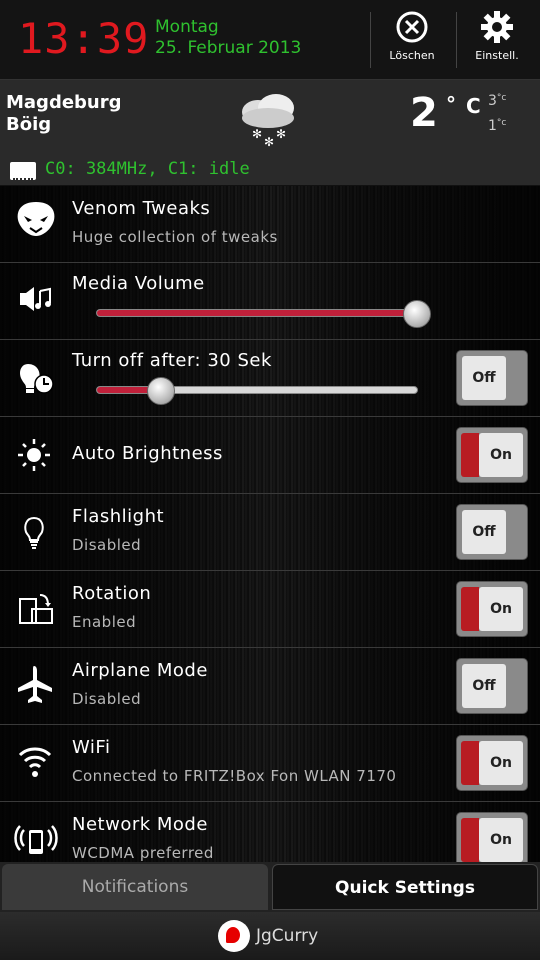  I want to click on weather-condition: Böig, so click(29, 124).